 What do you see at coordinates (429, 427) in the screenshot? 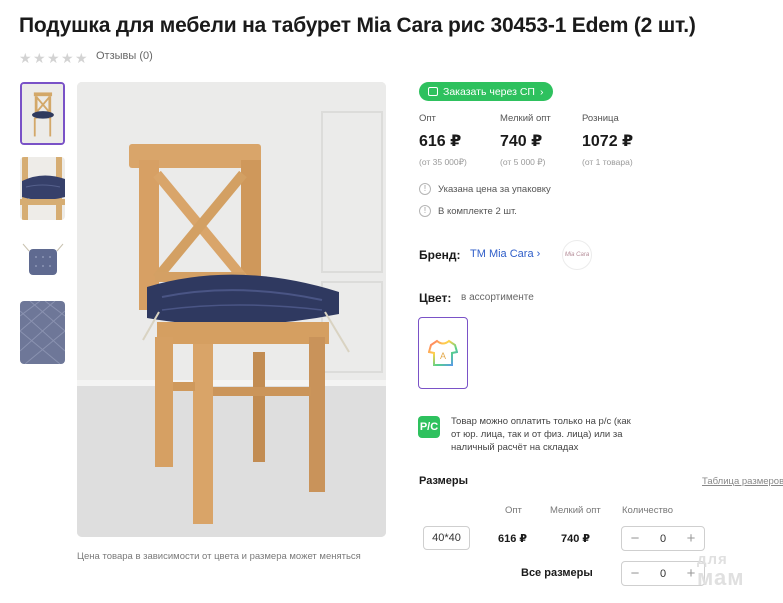
I see `bank-transfer-icon: Р/С` at bounding box center [429, 427].